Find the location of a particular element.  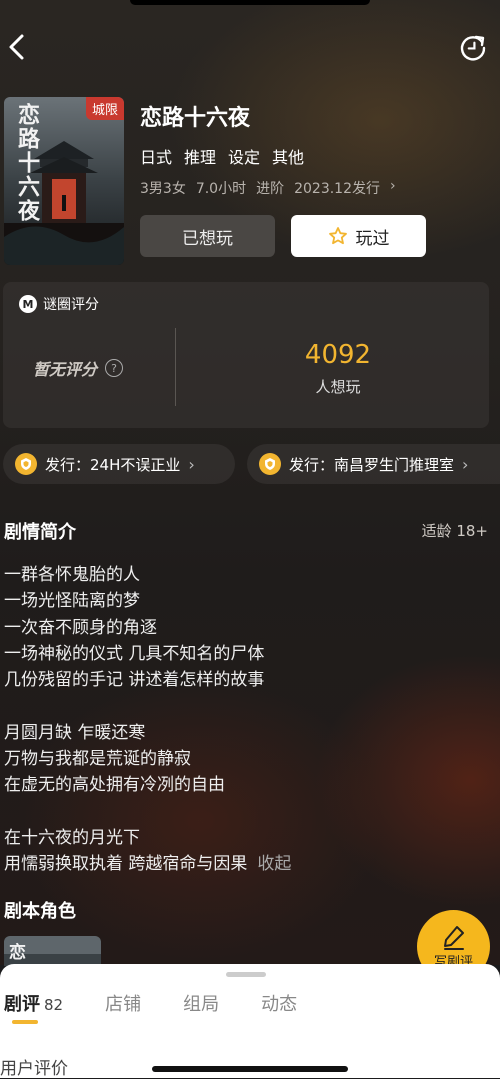

rating-card: M 谜圈评分 暂无评分 ? 4092 人想玩 is located at coordinates (246, 355).